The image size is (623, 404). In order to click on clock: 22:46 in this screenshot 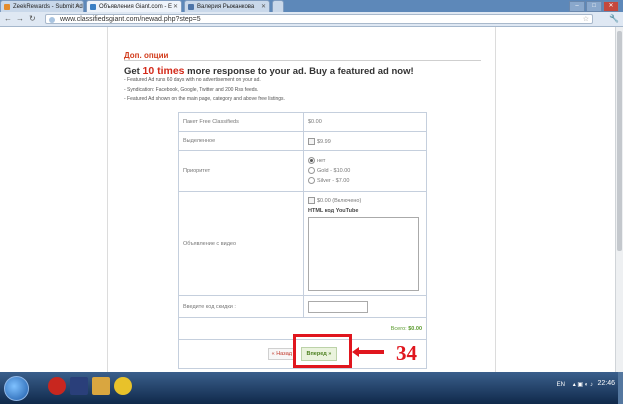, I will do `click(606, 383)`.